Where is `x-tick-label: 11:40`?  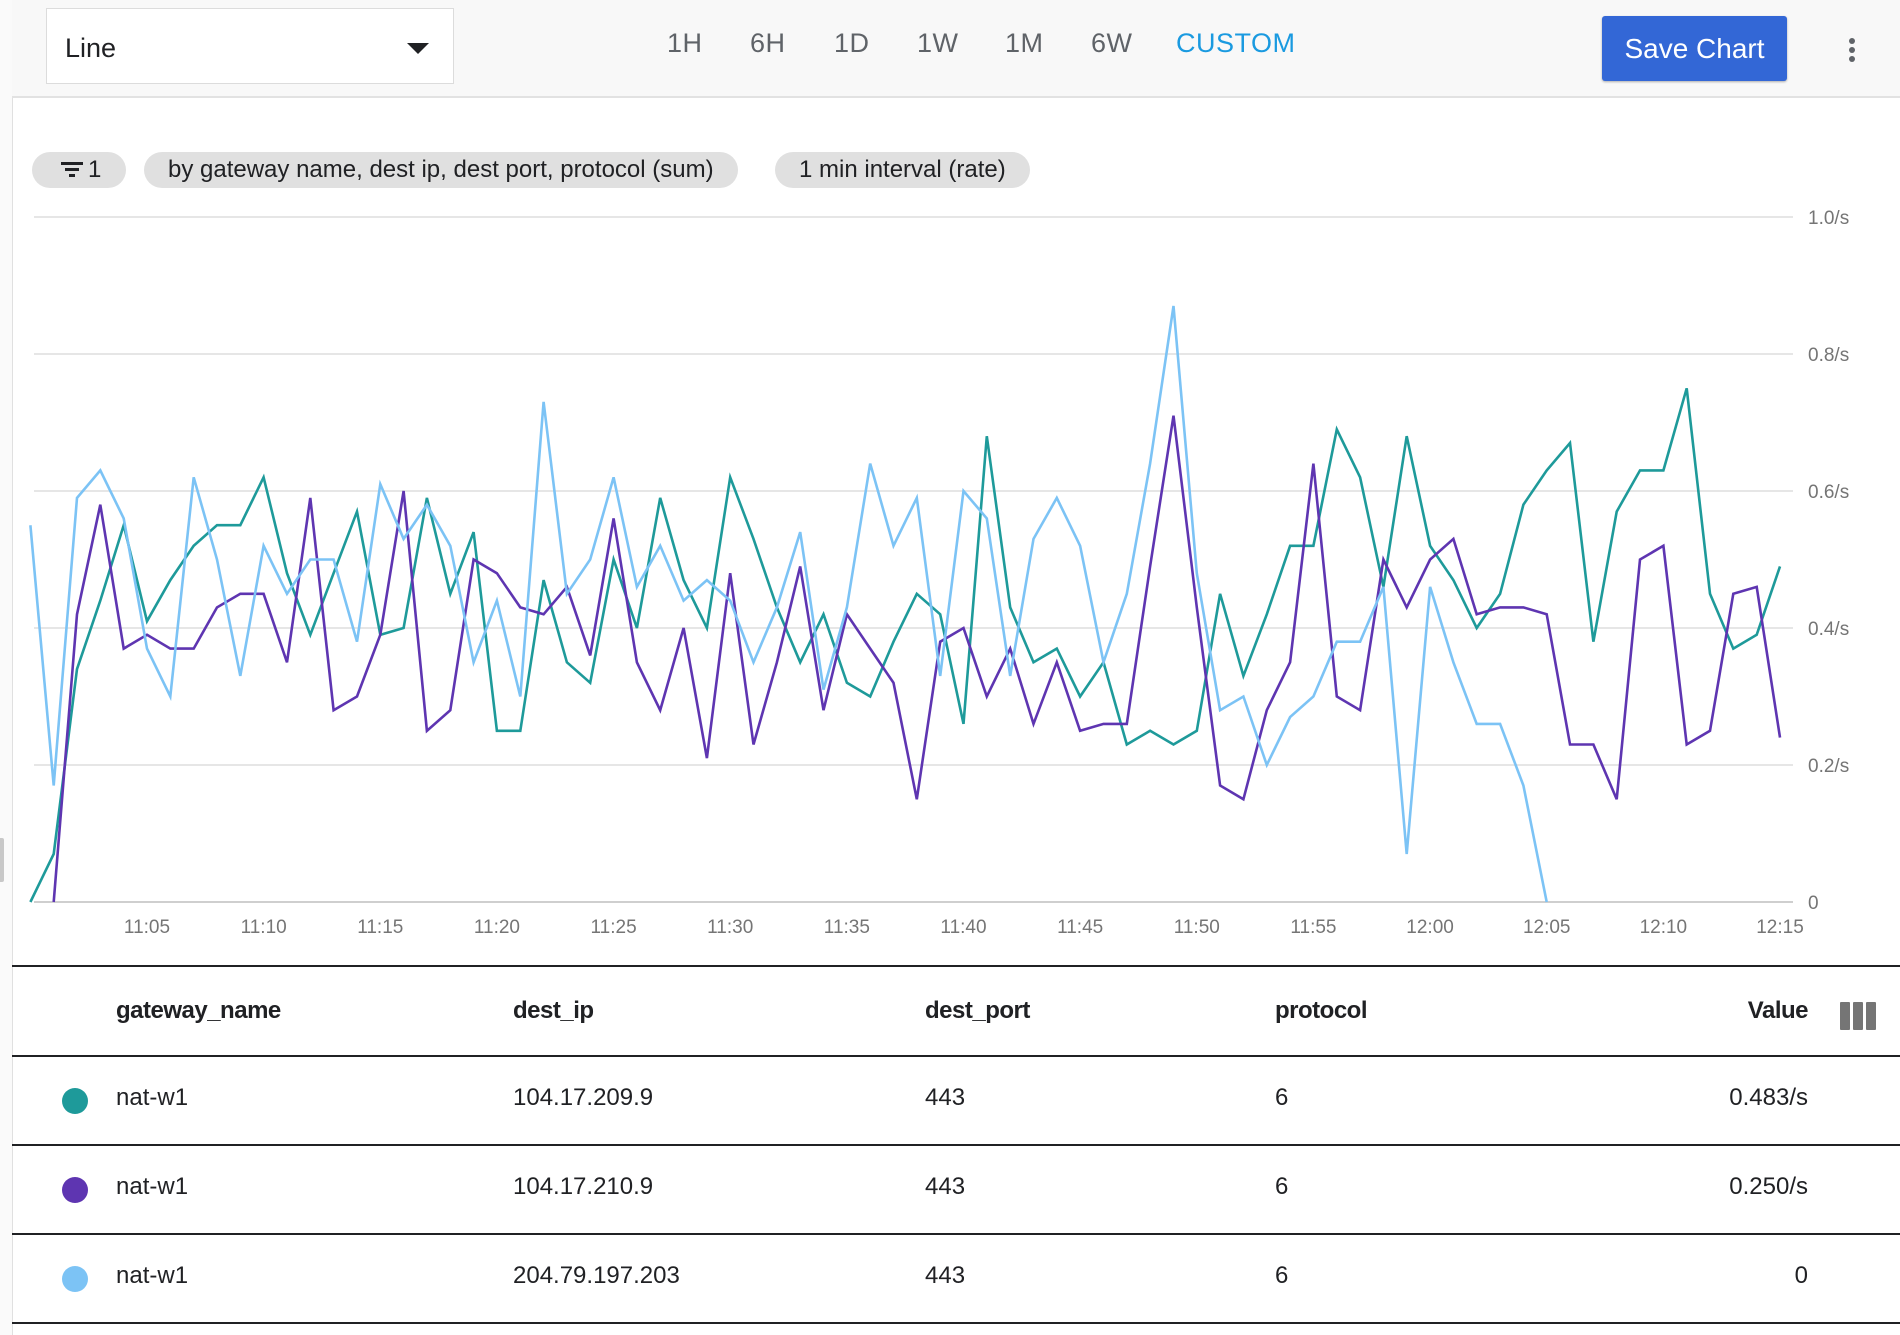 x-tick-label: 11:40 is located at coordinates (963, 927).